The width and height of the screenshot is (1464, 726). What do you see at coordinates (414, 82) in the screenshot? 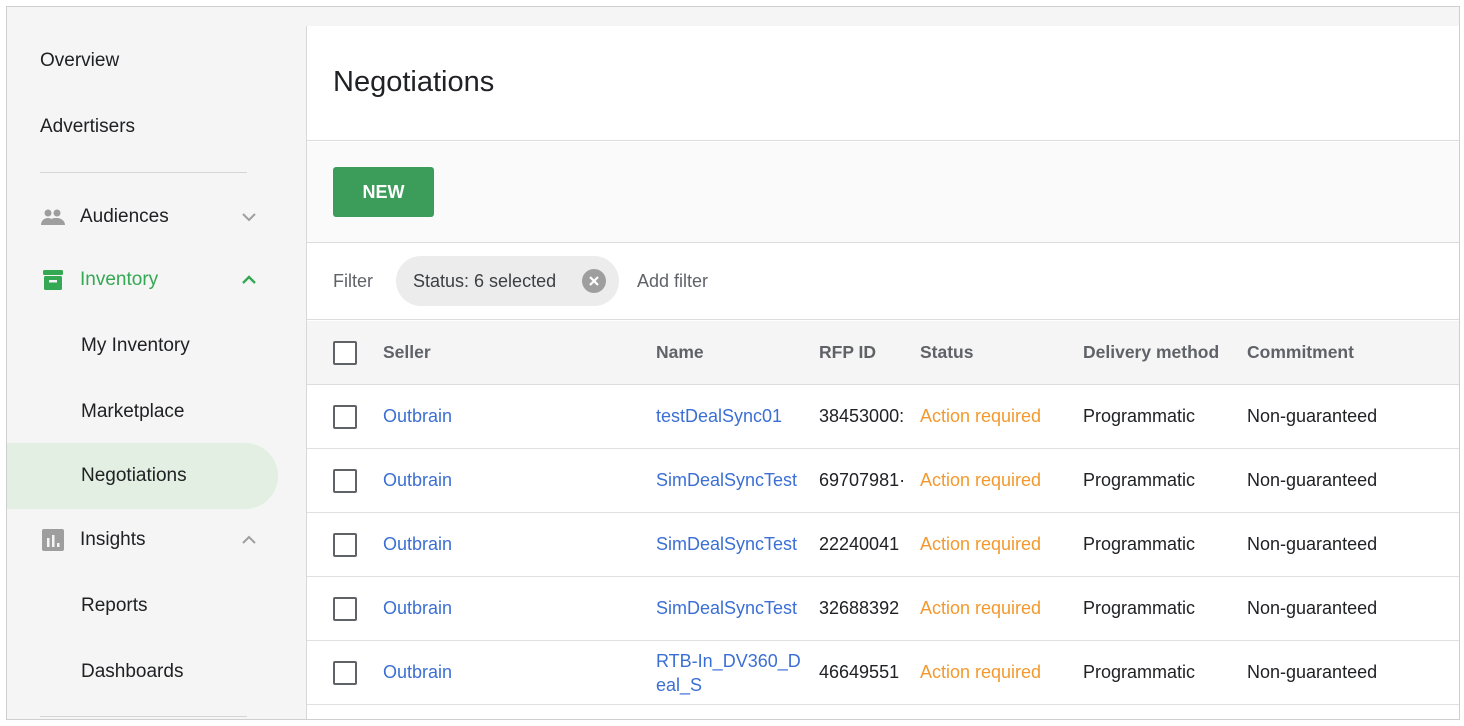
I see `page-title: Negotiations` at bounding box center [414, 82].